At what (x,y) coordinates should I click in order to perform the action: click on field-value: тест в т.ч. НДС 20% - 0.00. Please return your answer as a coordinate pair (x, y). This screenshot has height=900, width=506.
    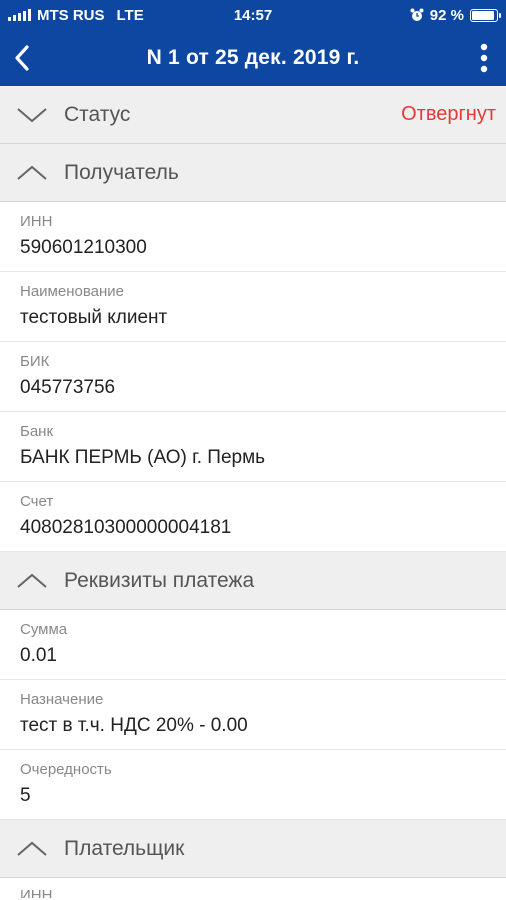
    Looking at the image, I should click on (134, 725).